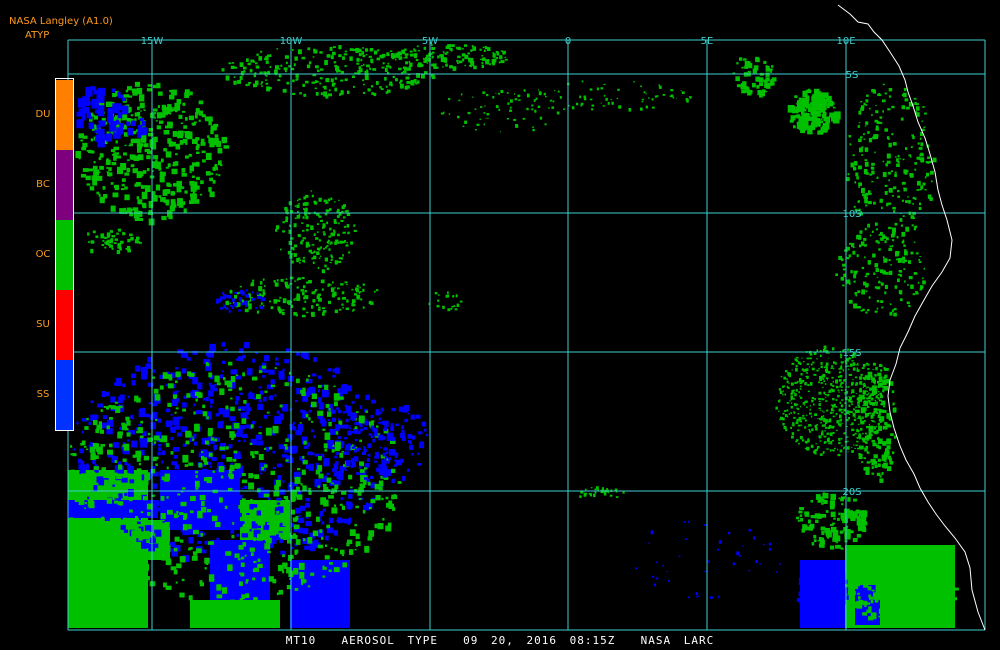  I want to click on aerosol-type-legend: DU BC OC SU SS, so click(54, 254).